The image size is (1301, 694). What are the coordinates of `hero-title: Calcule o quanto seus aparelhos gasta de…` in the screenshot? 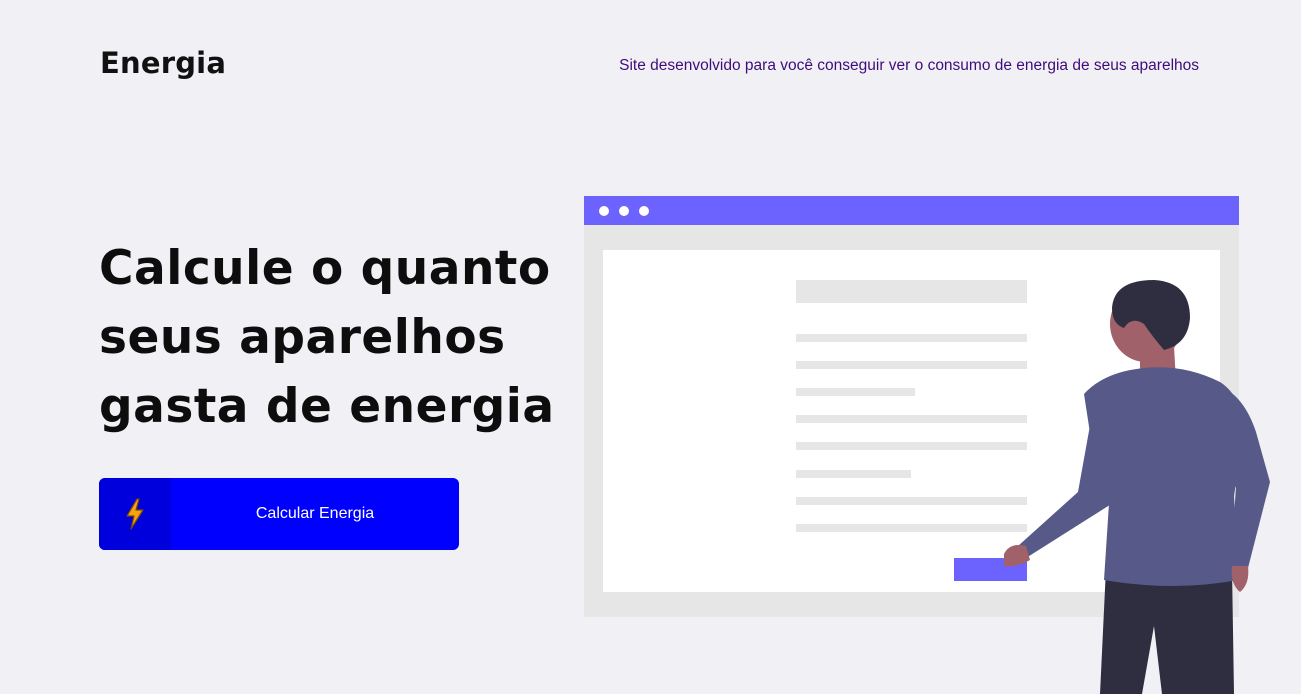 It's located at (327, 337).